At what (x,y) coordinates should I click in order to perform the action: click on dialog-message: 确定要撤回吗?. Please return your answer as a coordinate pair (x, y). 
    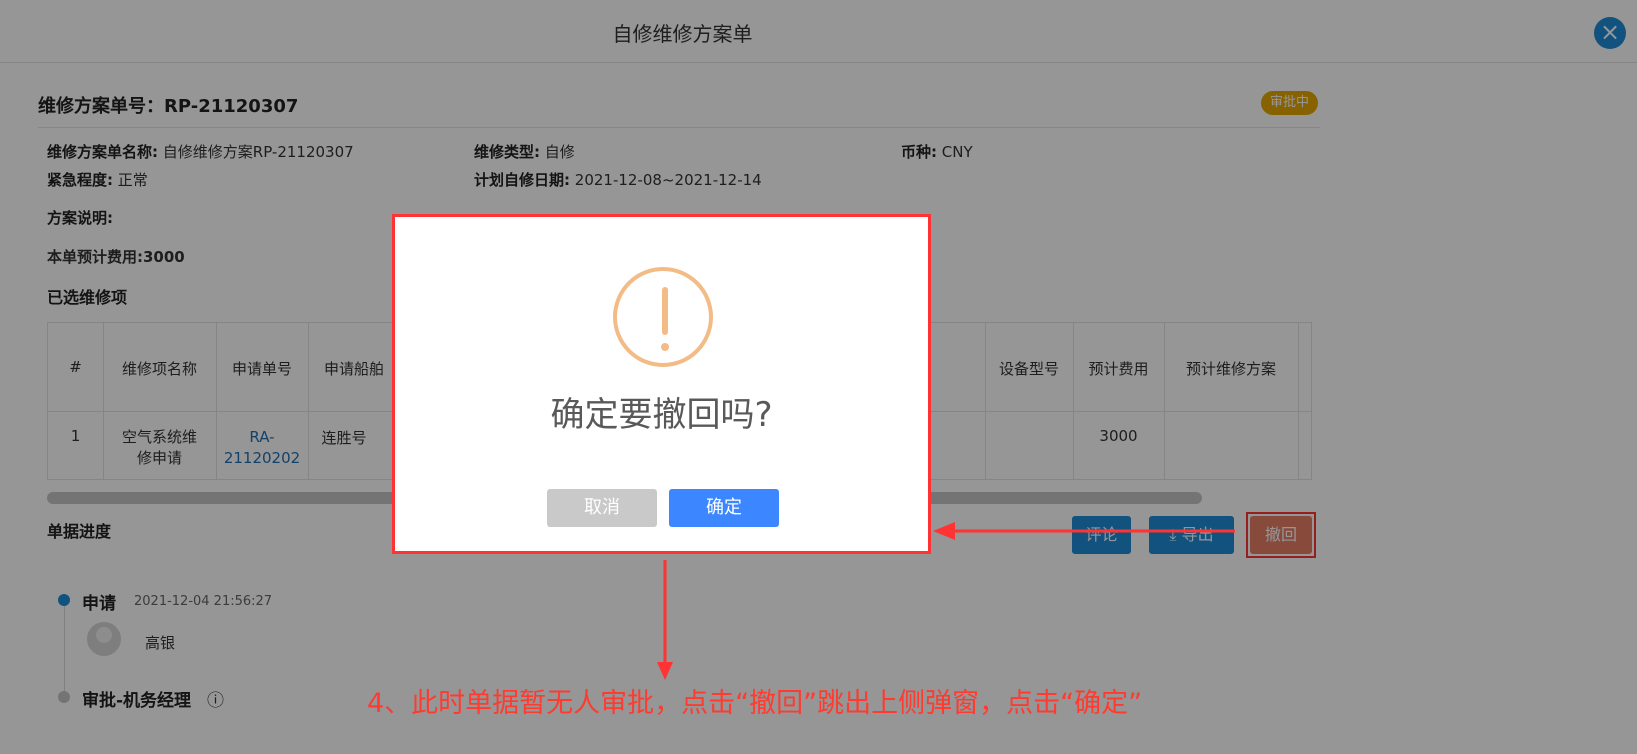
    Looking at the image, I should click on (661, 415).